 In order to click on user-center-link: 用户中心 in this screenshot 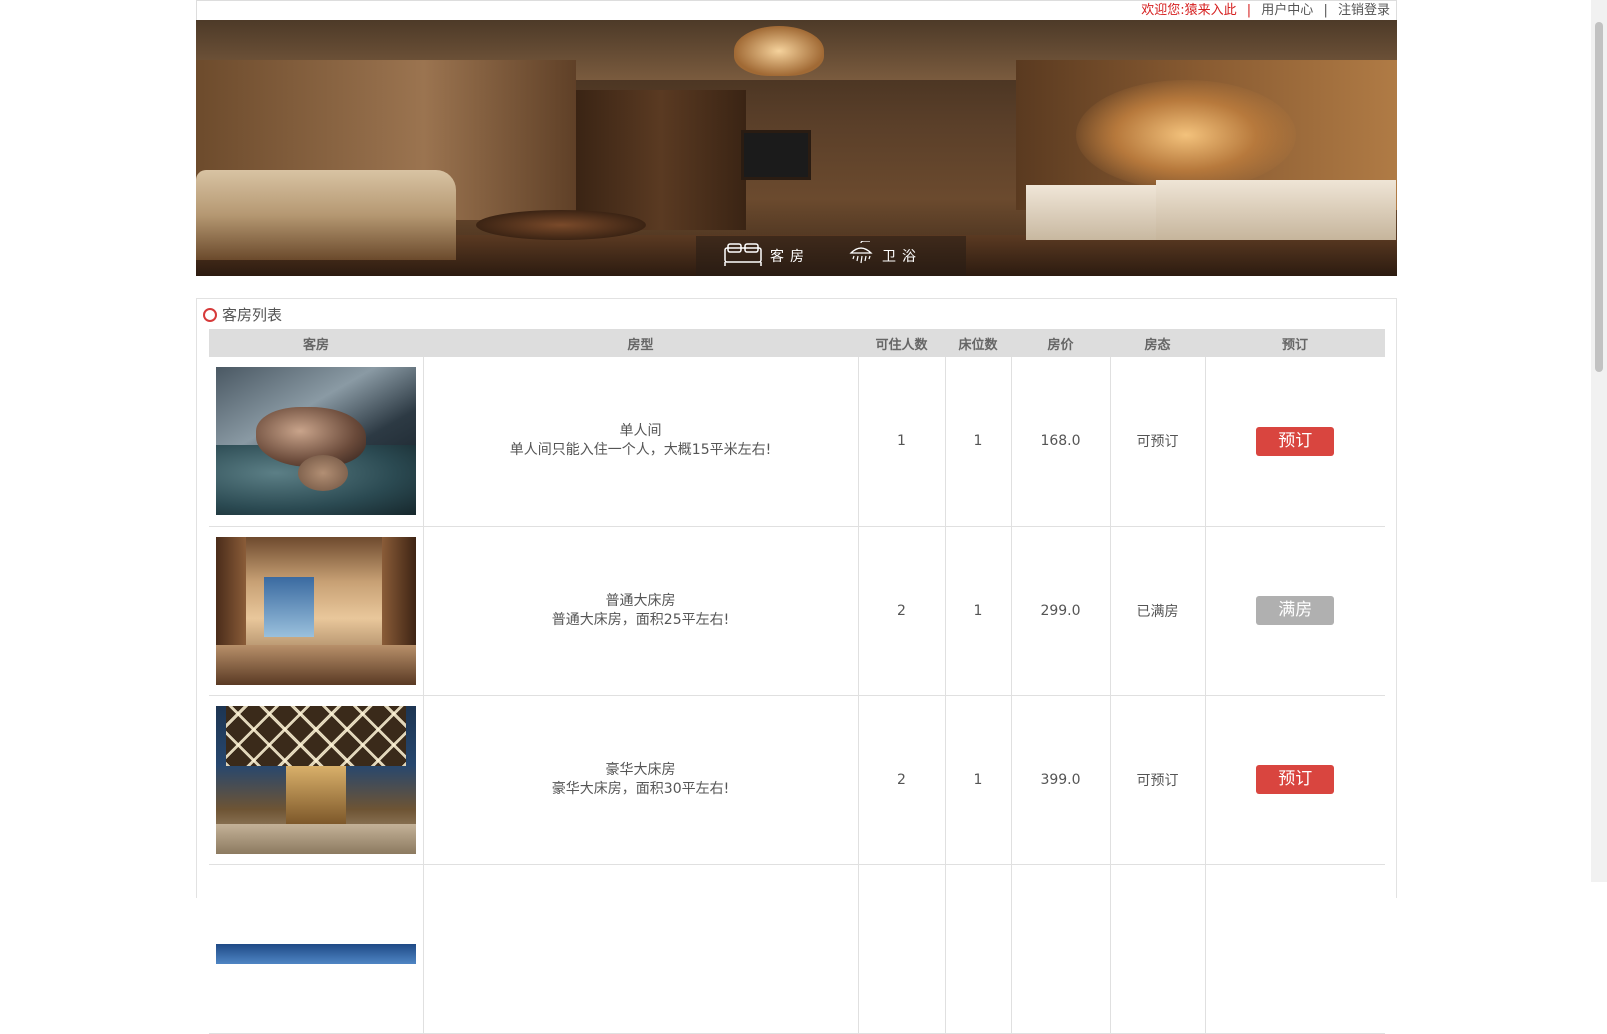, I will do `click(1287, 10)`.